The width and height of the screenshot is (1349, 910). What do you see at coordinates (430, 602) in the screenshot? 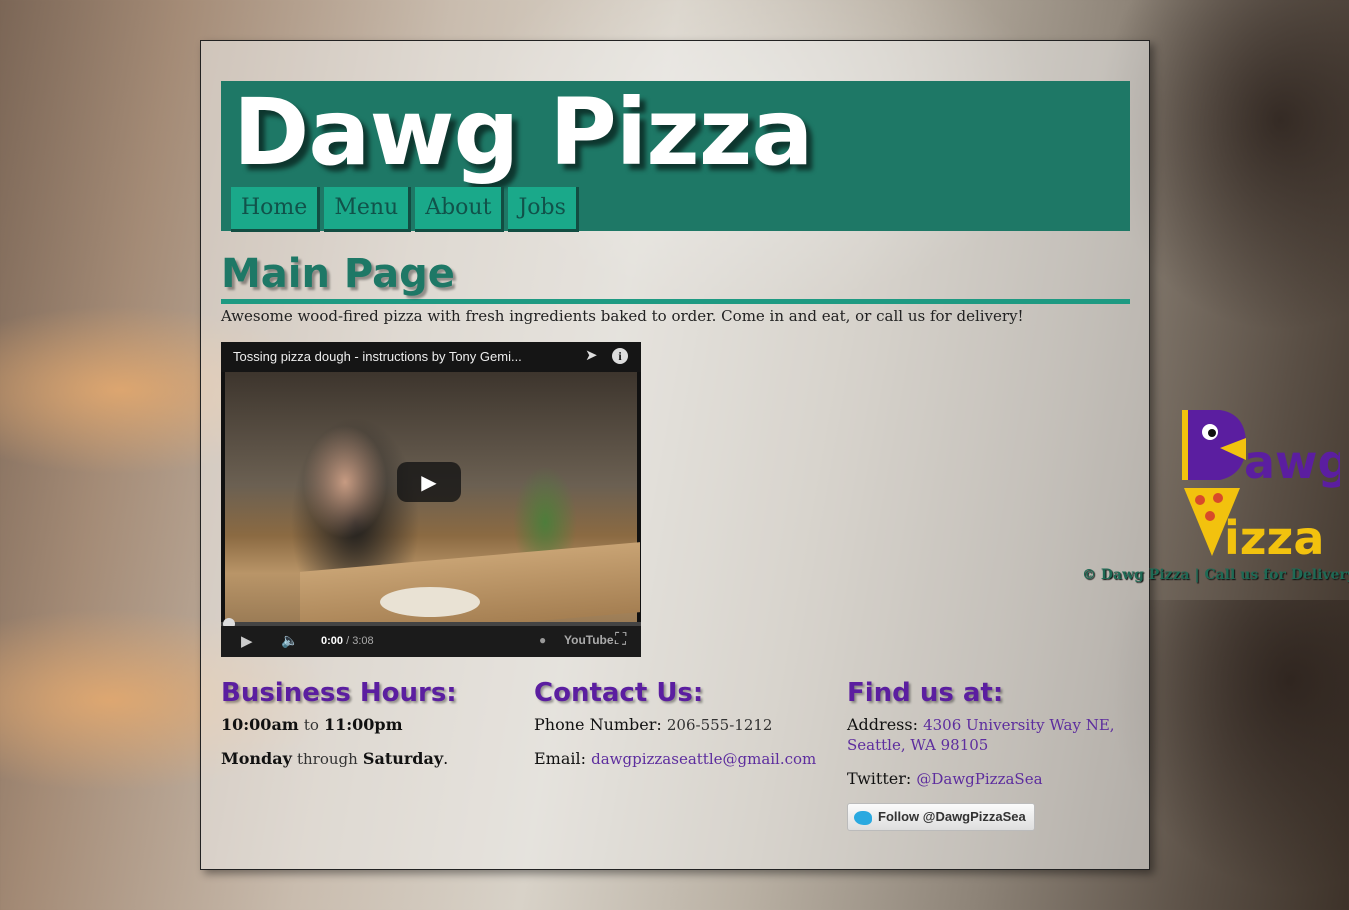
I see `video-scene-dough` at bounding box center [430, 602].